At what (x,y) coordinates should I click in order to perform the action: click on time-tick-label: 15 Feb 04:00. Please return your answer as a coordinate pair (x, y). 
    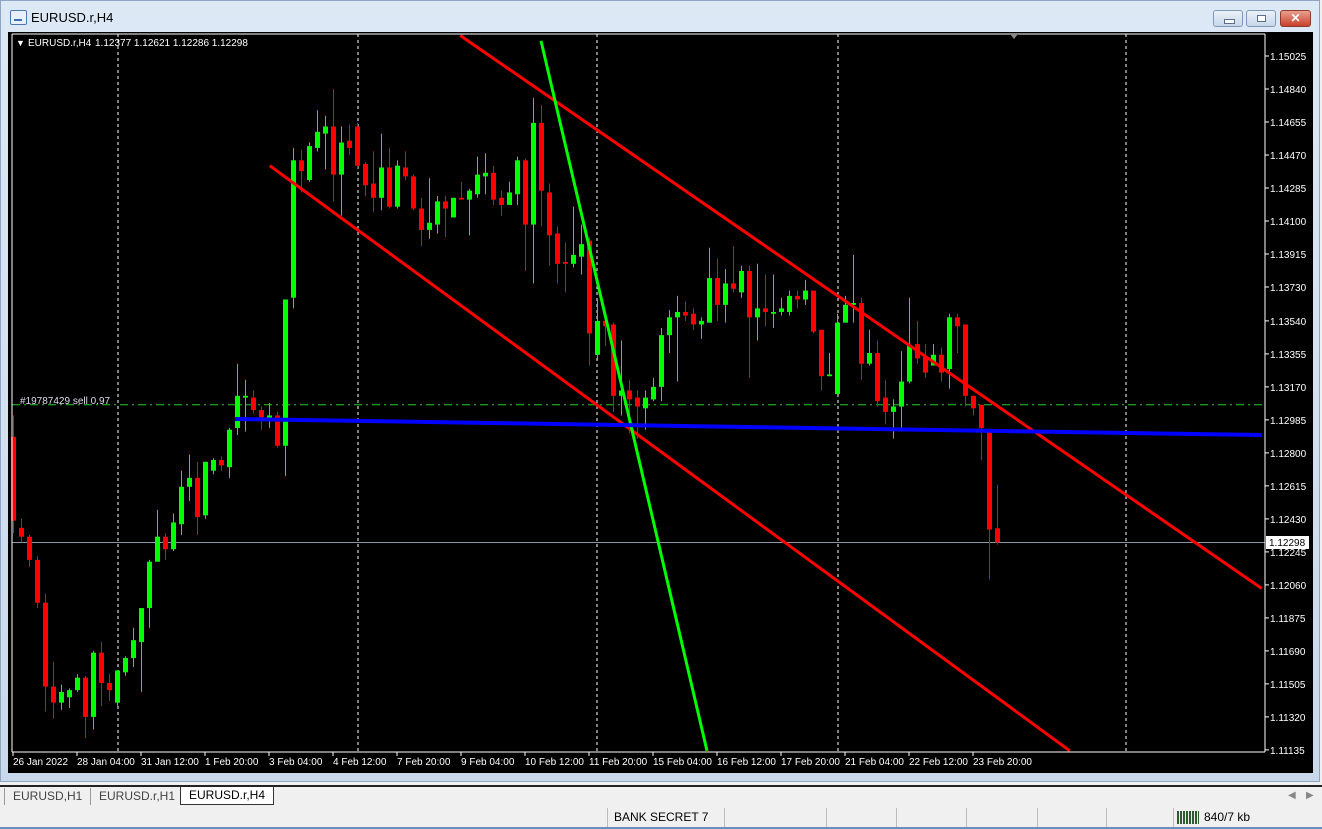
    Looking at the image, I should click on (682, 762).